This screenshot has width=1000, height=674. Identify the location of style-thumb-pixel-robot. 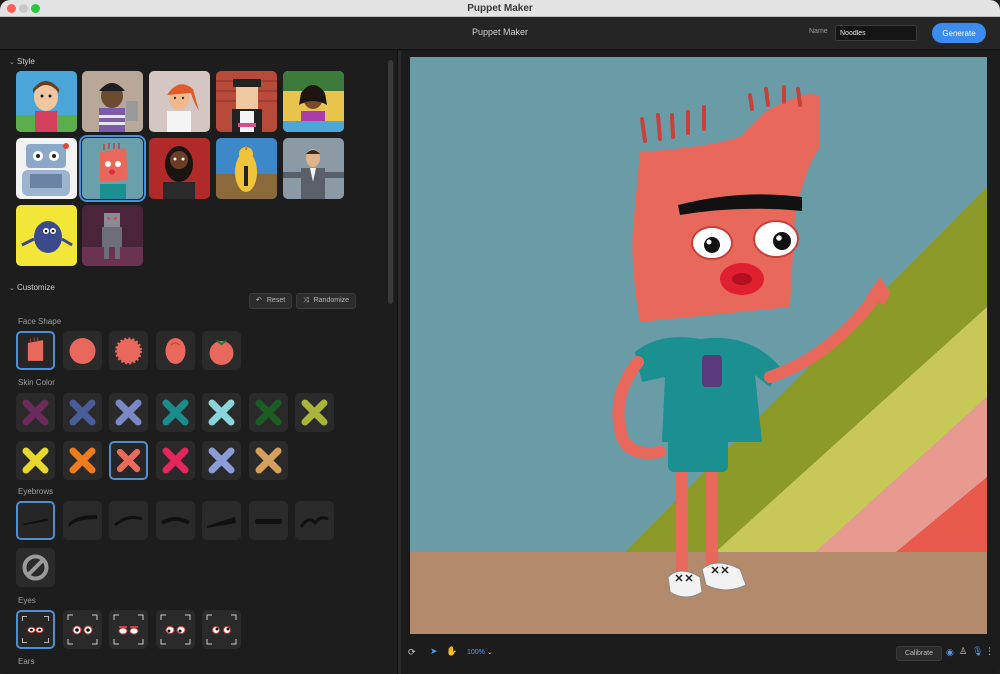
(112, 235).